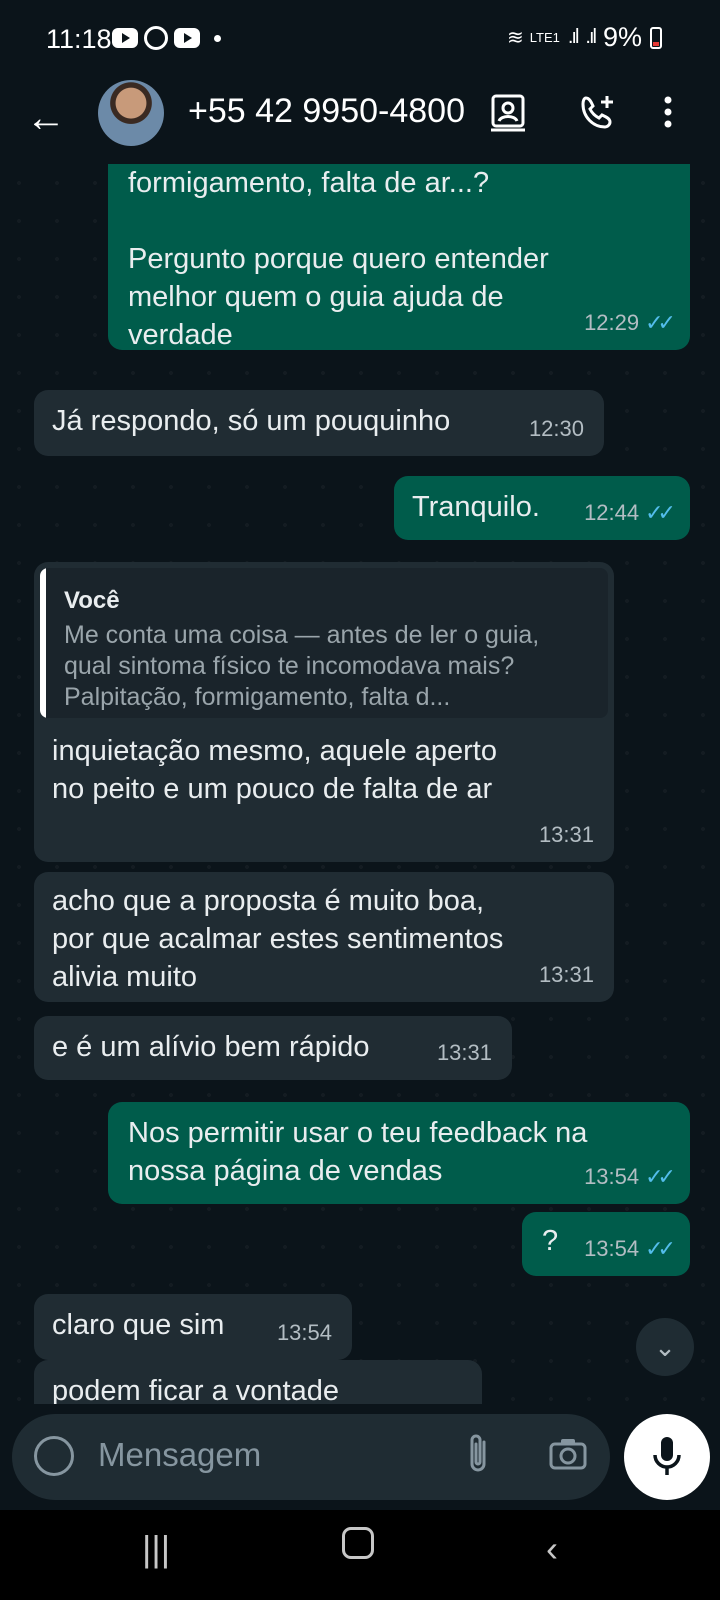 The height and width of the screenshot is (1600, 720). I want to click on battery-percentage: 9%, so click(622, 37).